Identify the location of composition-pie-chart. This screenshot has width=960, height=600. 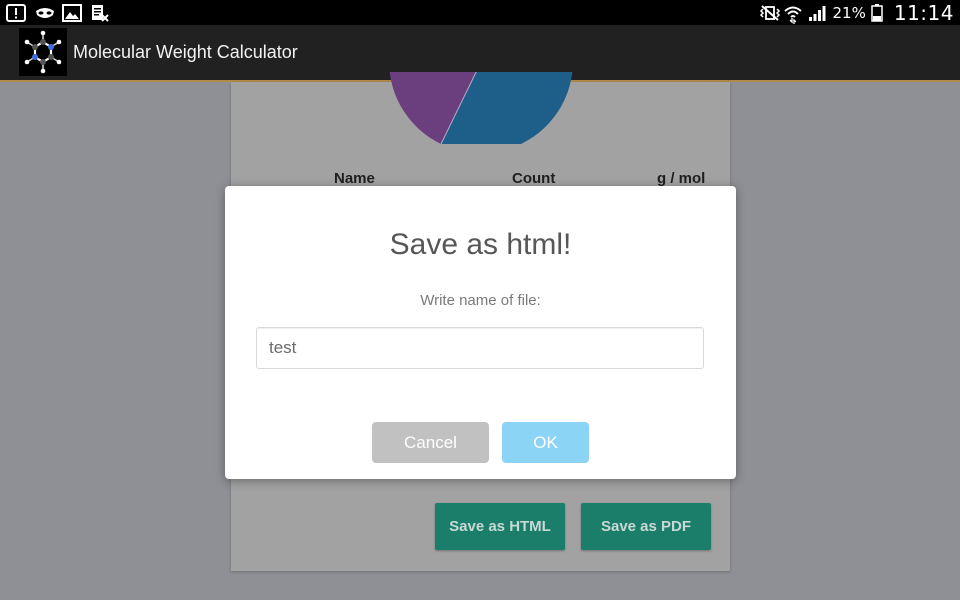
(481, 108).